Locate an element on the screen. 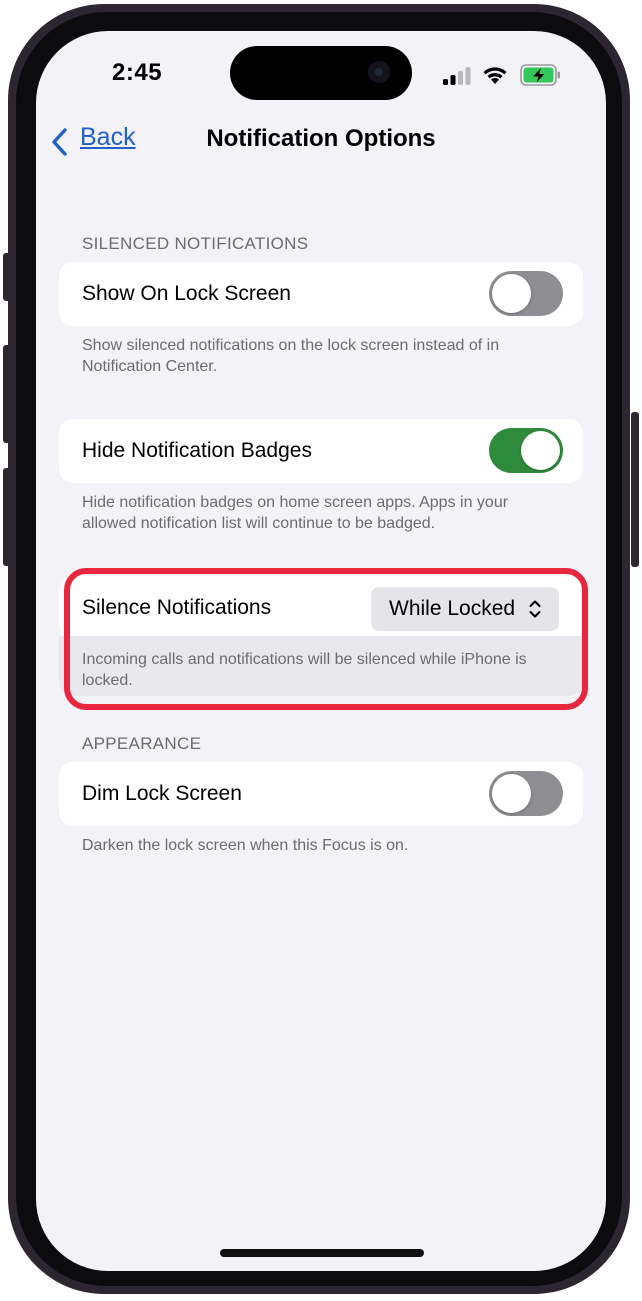 This screenshot has width=642, height=1301. dim-lock-screen-toggle is located at coordinates (526, 793).